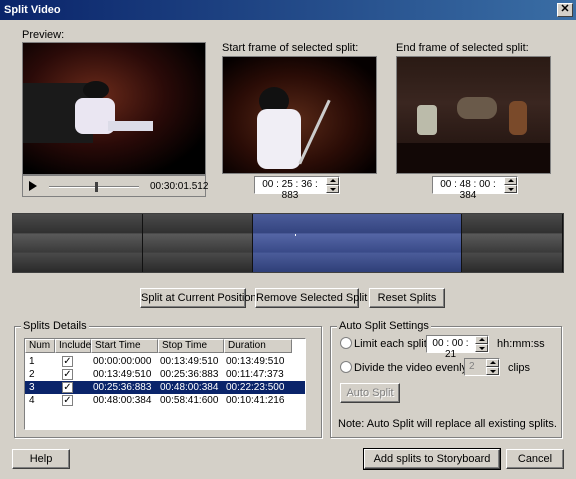 The width and height of the screenshot is (576, 479). I want to click on row-duration: 00:13:49:510, so click(255, 361).